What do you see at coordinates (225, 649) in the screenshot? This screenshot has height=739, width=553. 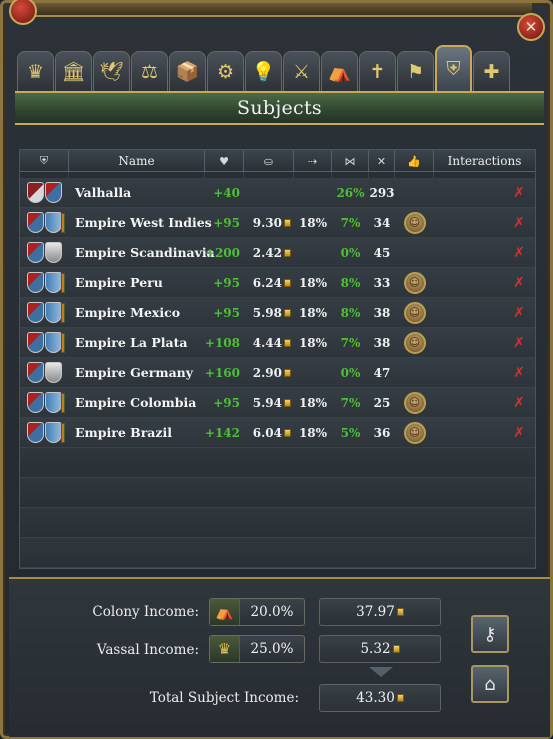 I see `vassal-tax-icon: ♛` at bounding box center [225, 649].